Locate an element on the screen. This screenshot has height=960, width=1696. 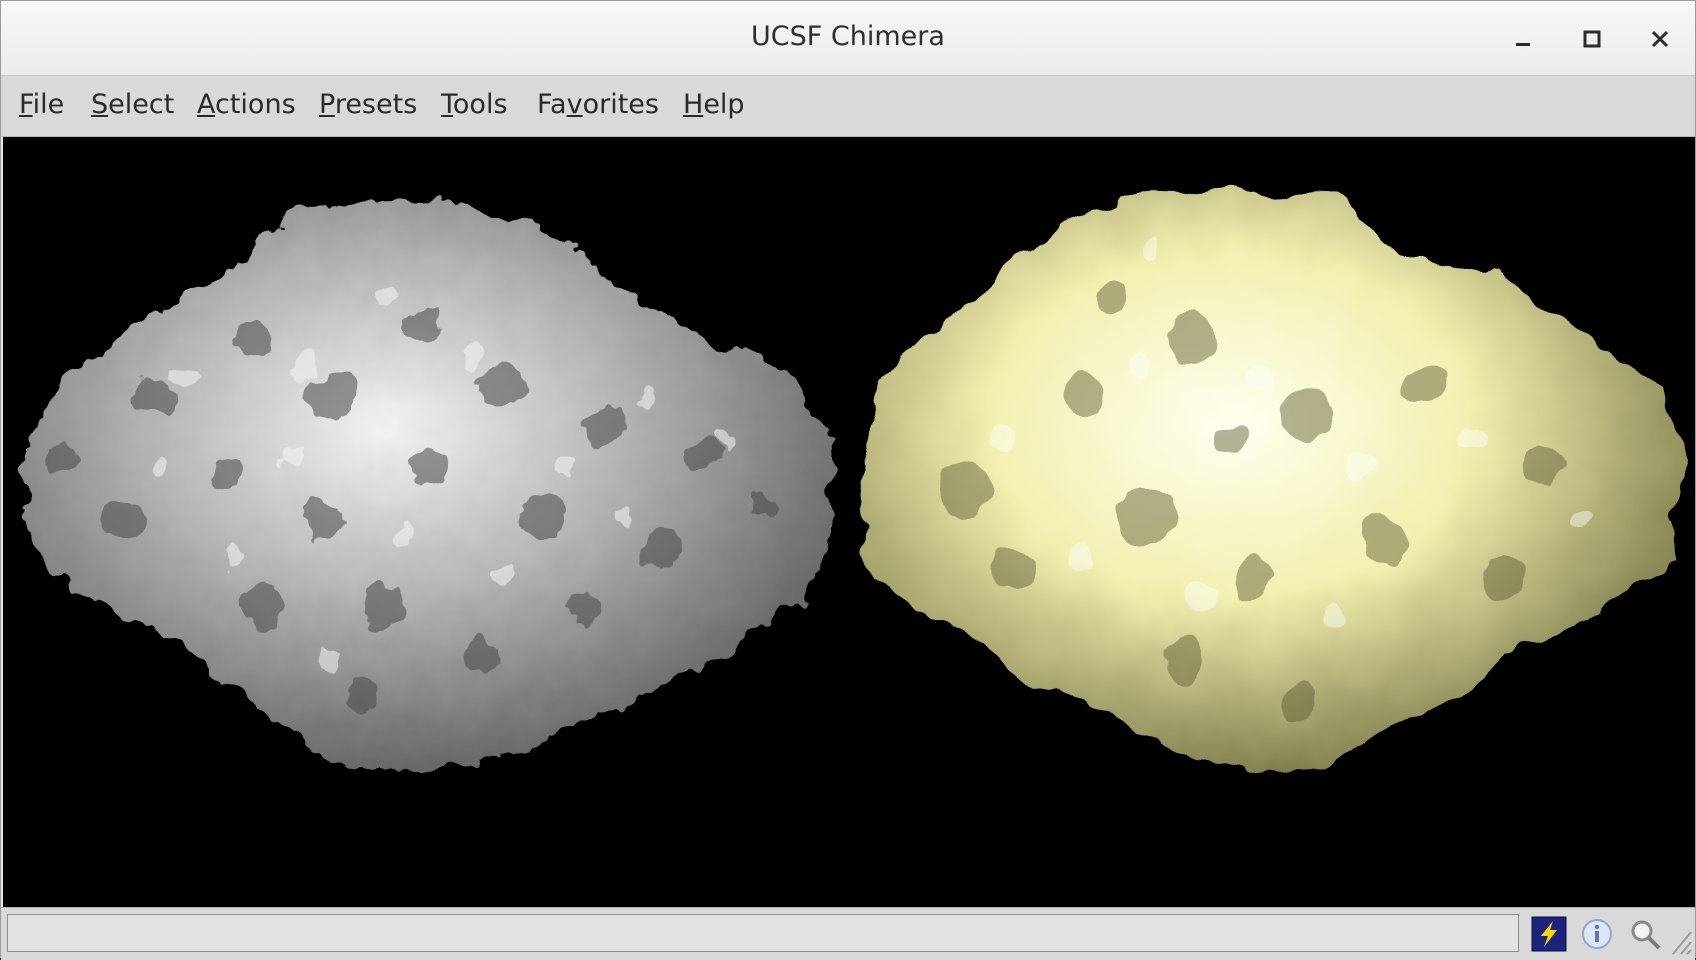
maximize-icon is located at coordinates (1592, 39).